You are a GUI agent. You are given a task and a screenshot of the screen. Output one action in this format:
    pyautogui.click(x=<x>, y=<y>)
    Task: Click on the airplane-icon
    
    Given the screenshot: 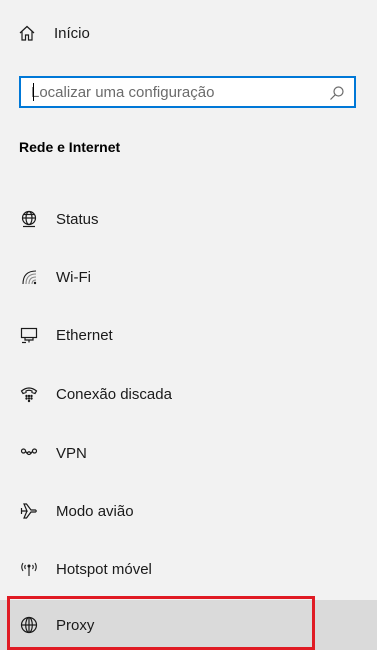 What is the action you would take?
    pyautogui.click(x=29, y=511)
    